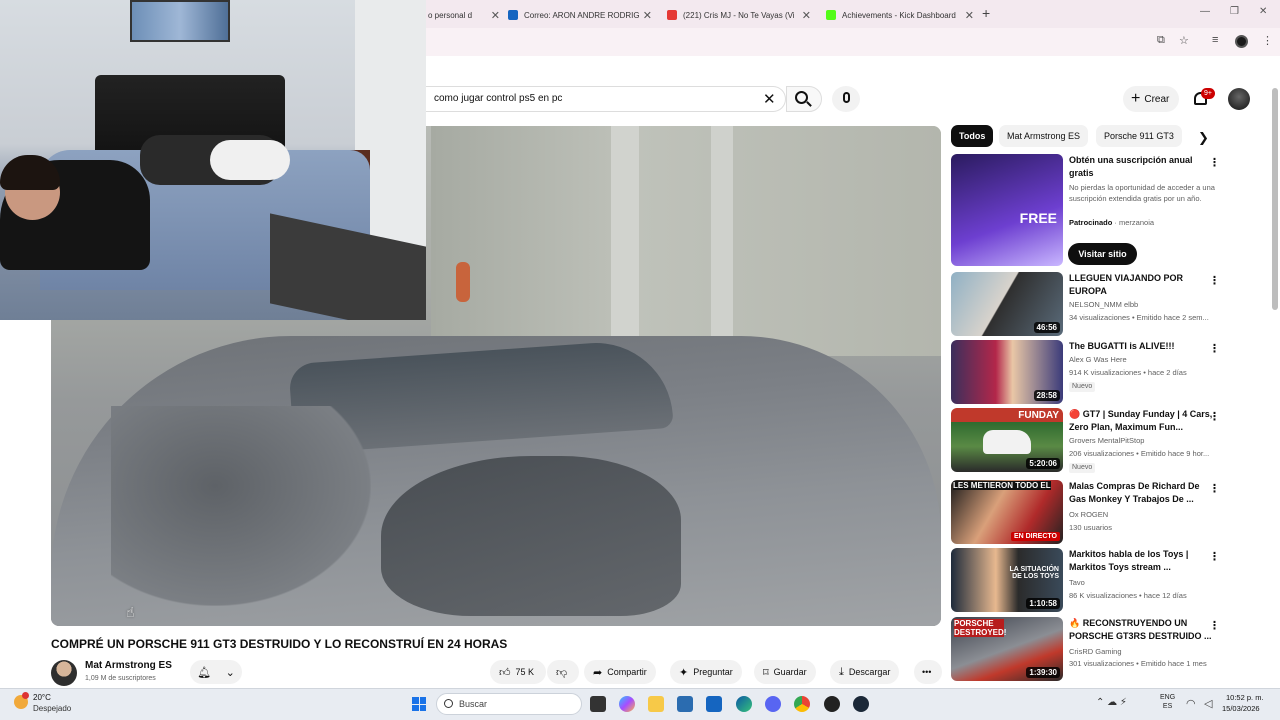  I want to click on more-actions-button: •••, so click(928, 672).